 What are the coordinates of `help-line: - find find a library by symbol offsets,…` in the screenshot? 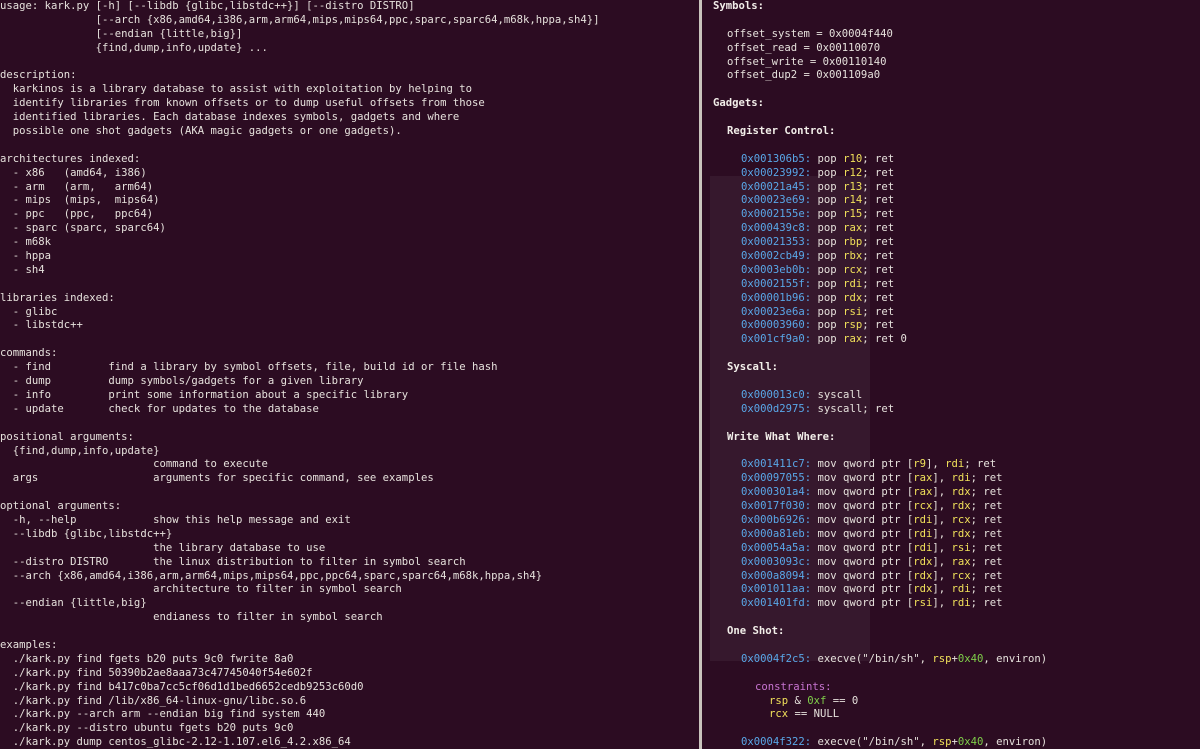 It's located at (249, 367).